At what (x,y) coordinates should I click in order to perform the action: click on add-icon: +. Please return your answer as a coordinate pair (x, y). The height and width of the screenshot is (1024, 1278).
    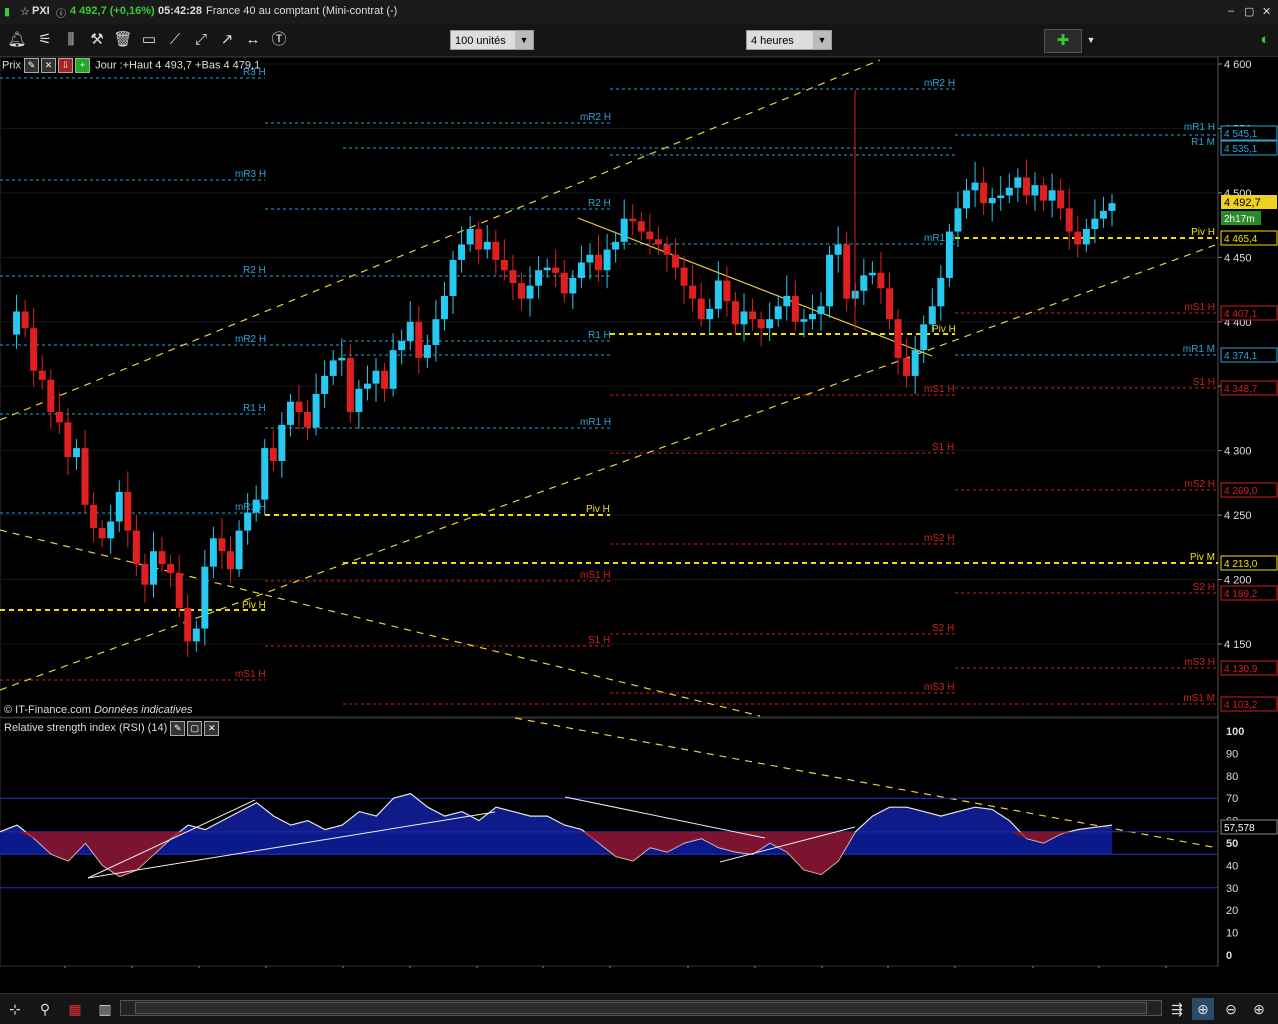
    Looking at the image, I should click on (83, 65).